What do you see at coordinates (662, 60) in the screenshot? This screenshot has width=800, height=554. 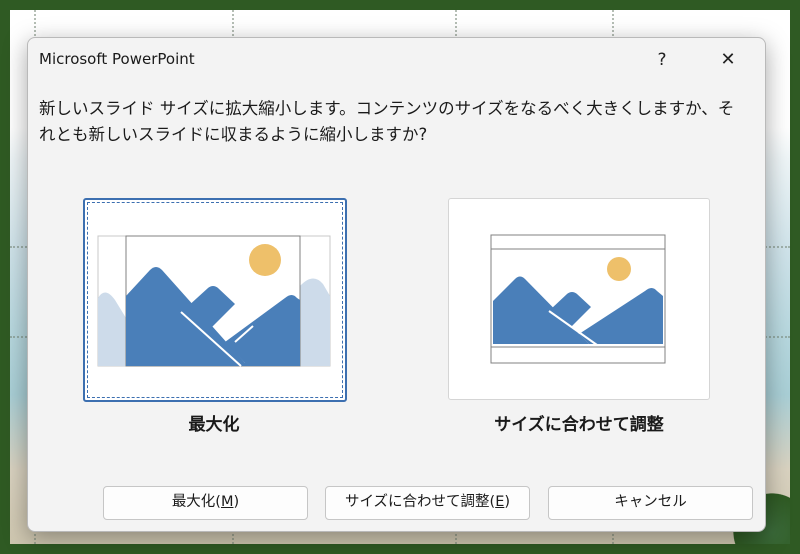 I see `help-button: ?` at bounding box center [662, 60].